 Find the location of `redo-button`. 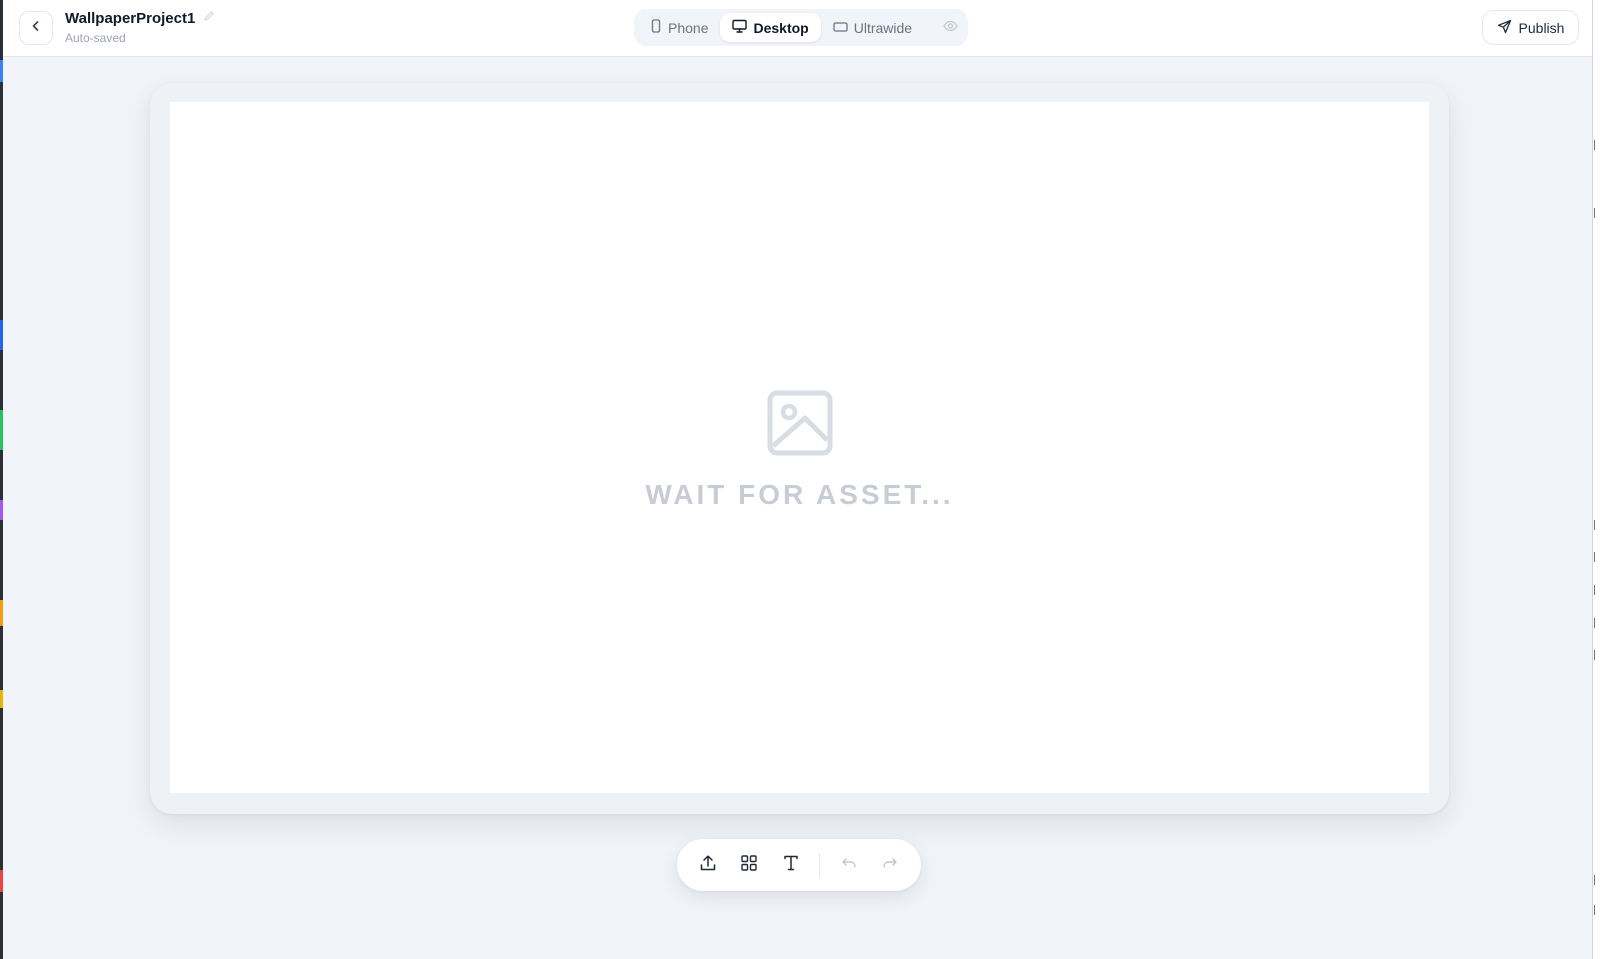

redo-button is located at coordinates (890, 865).